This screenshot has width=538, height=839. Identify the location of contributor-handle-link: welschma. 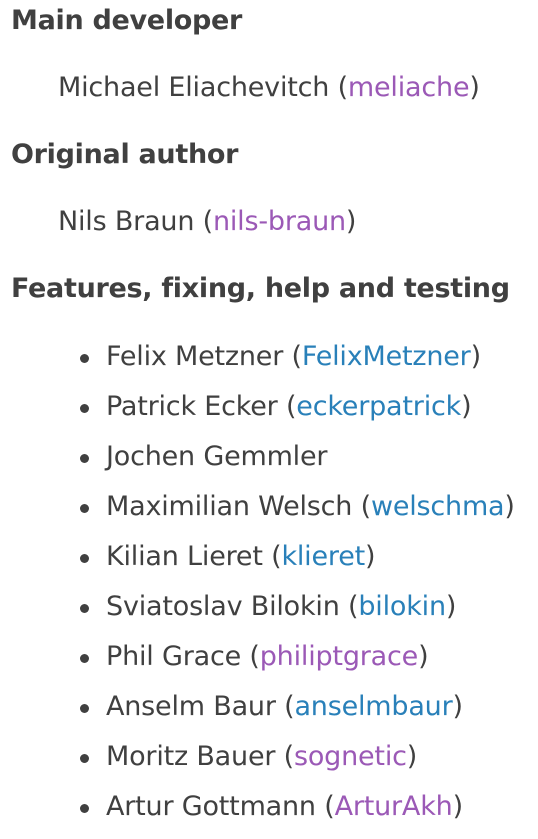
(438, 506).